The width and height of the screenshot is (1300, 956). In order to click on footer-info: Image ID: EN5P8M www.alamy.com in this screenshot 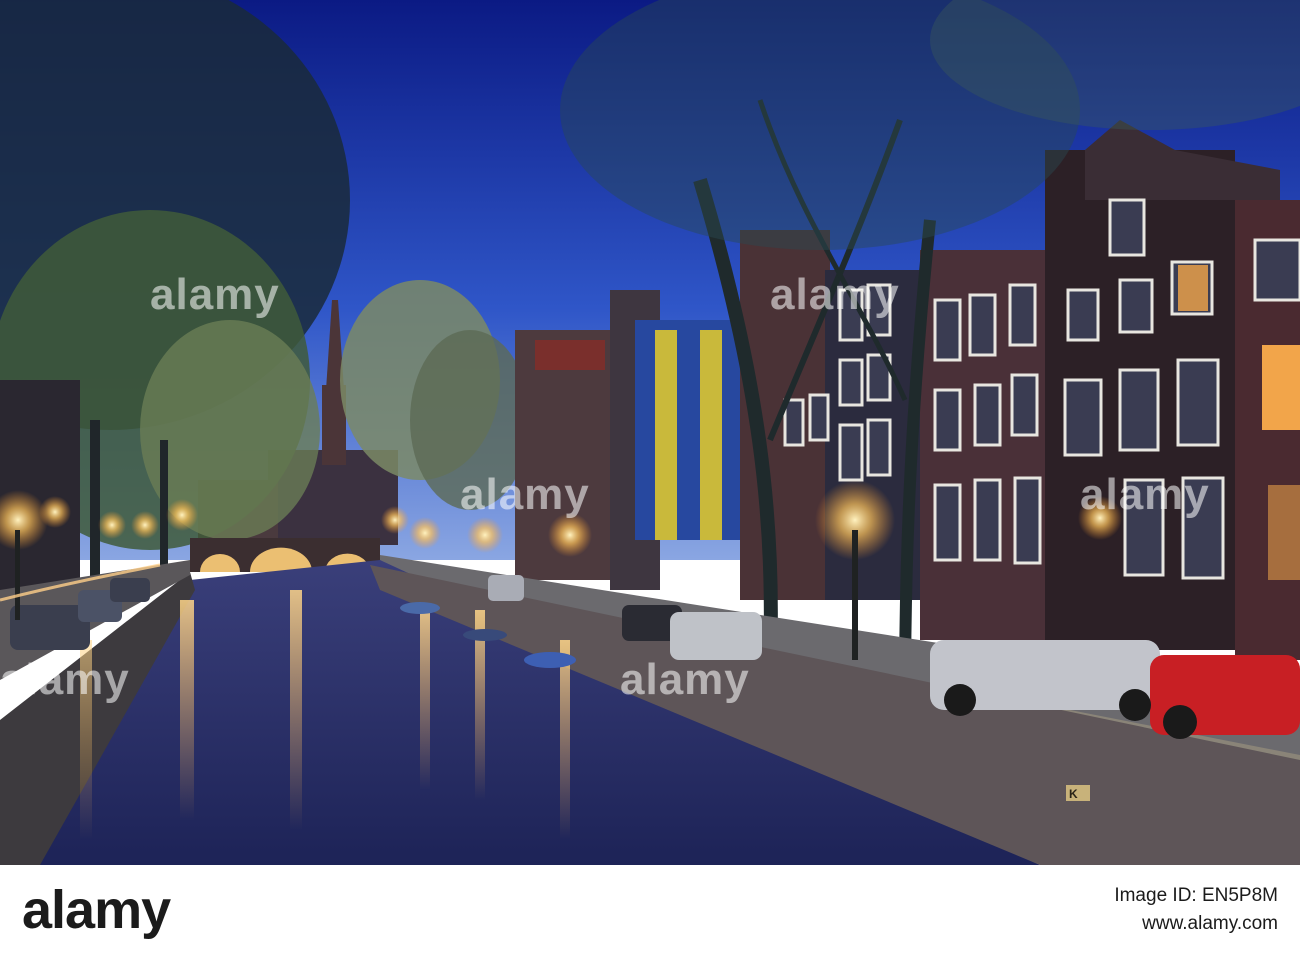, I will do `click(1196, 910)`.